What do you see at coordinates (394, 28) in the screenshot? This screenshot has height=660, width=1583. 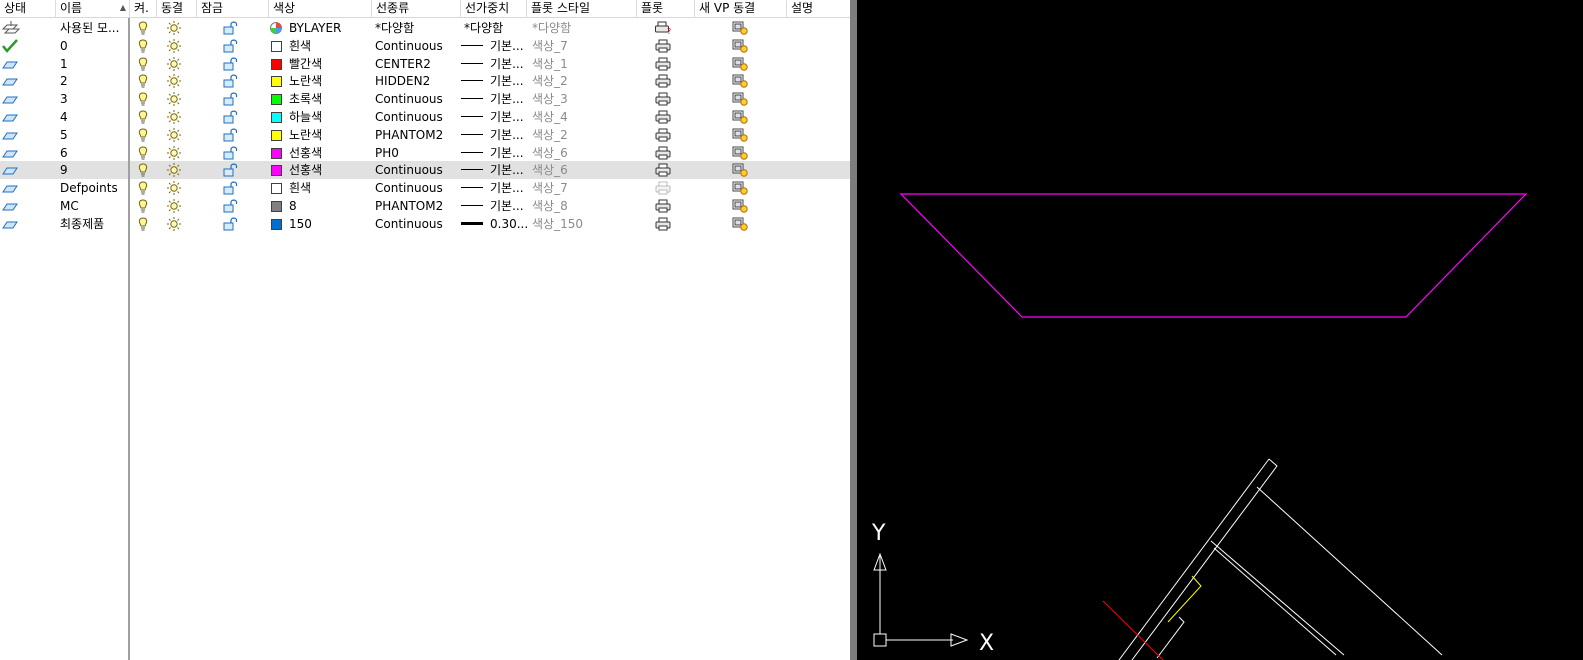 I see `linetype-name: *다양함` at bounding box center [394, 28].